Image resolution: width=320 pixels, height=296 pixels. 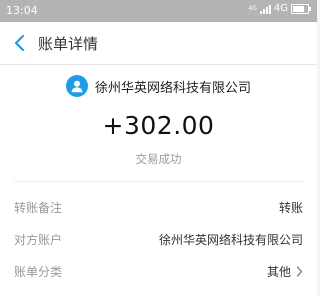 What do you see at coordinates (252, 8) in the screenshot?
I see `network-small-label: 4G` at bounding box center [252, 8].